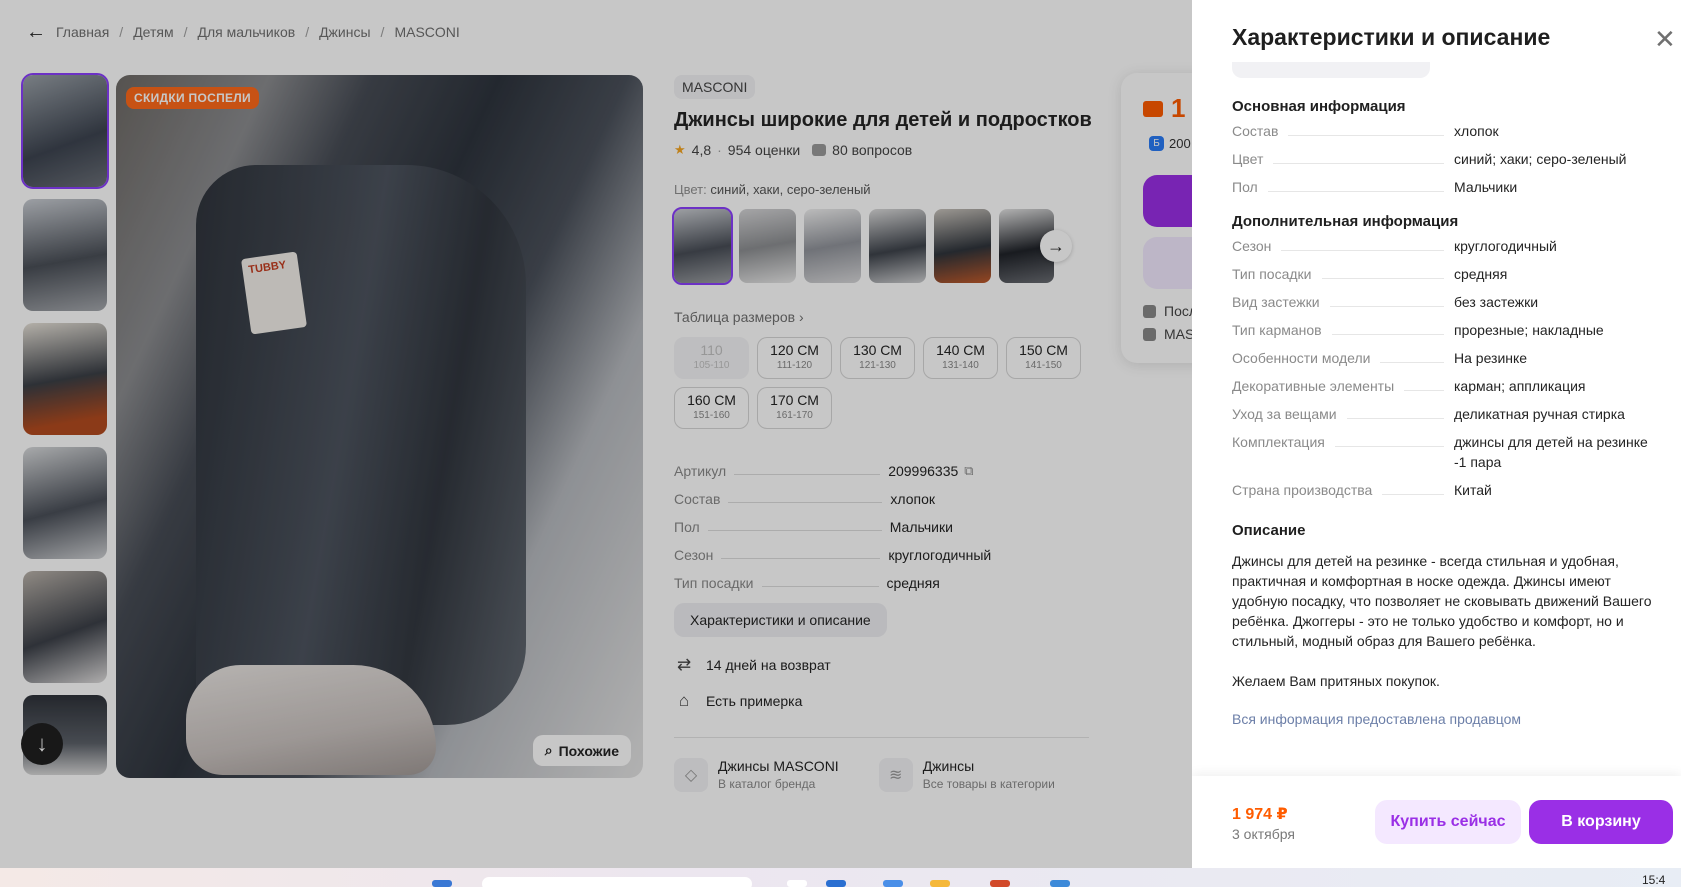 Image resolution: width=1681 pixels, height=887 pixels. What do you see at coordinates (1301, 358) in the screenshot?
I see `spec-key: Особенности модели` at bounding box center [1301, 358].